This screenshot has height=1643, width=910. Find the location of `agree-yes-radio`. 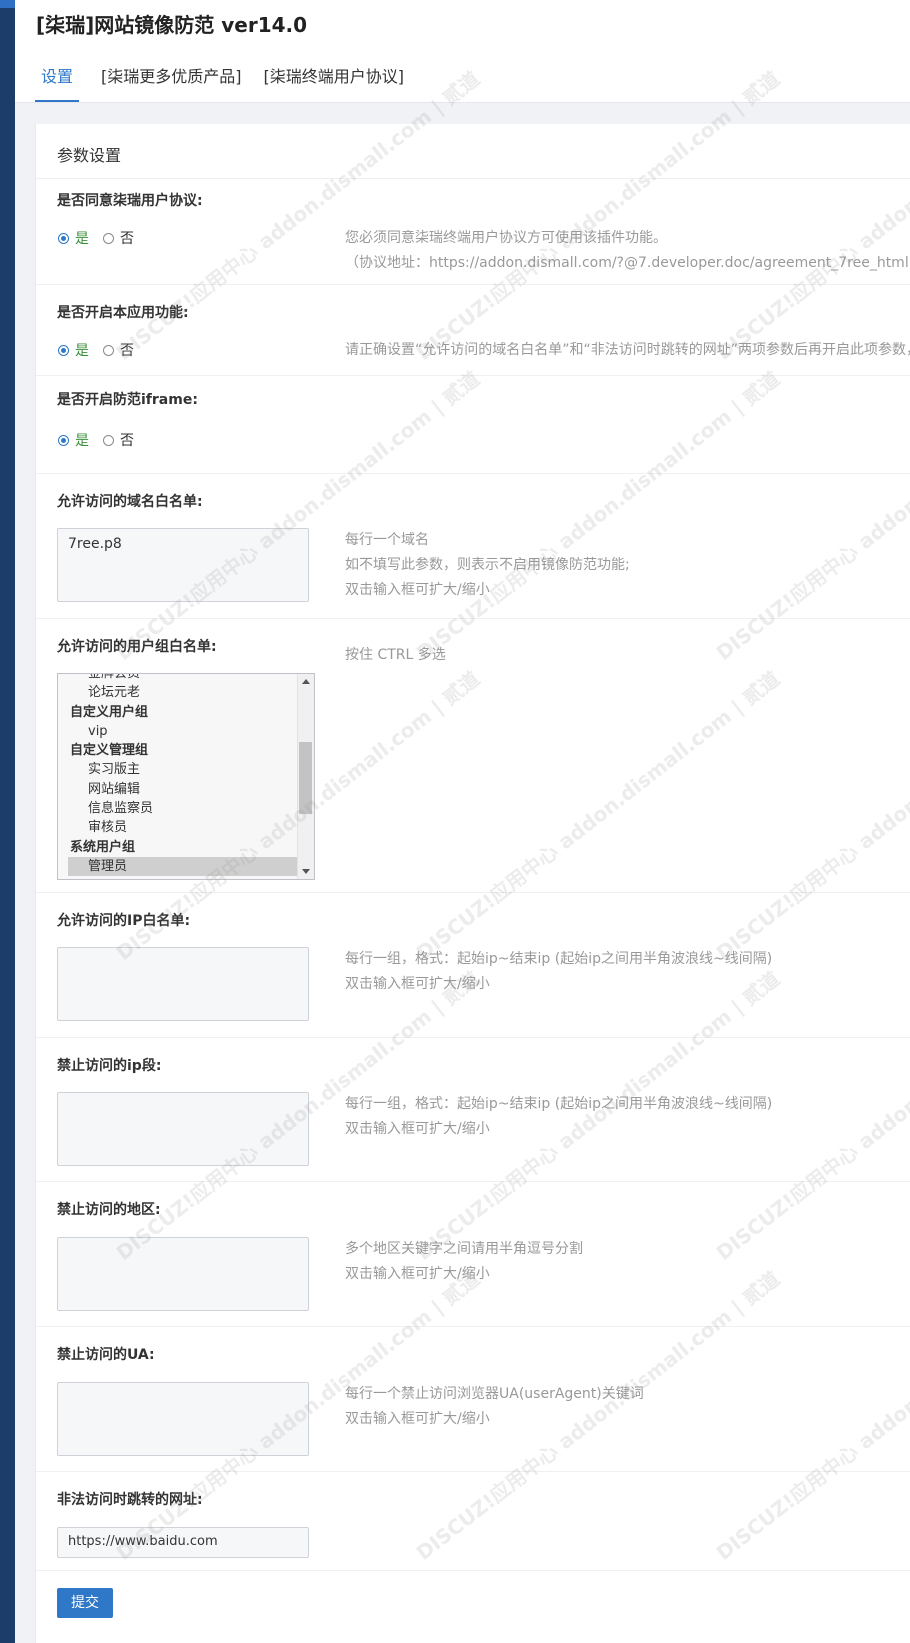

agree-yes-radio is located at coordinates (63, 238).